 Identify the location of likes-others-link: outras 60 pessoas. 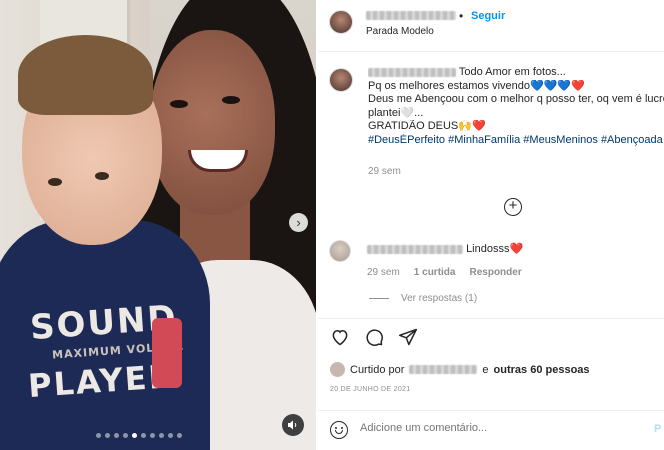
(542, 370).